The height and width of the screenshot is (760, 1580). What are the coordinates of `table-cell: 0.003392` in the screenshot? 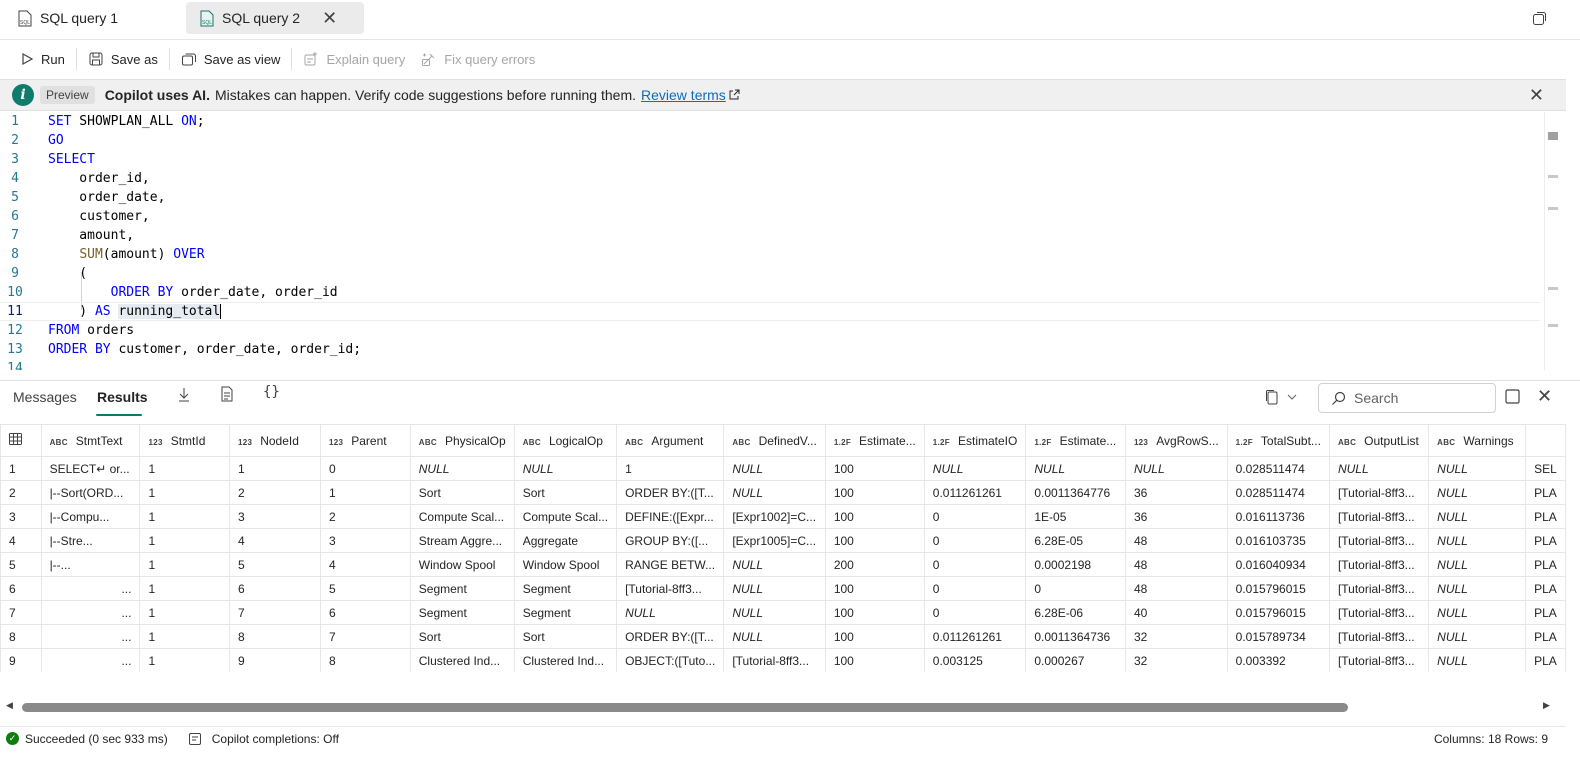 It's located at (1278, 660).